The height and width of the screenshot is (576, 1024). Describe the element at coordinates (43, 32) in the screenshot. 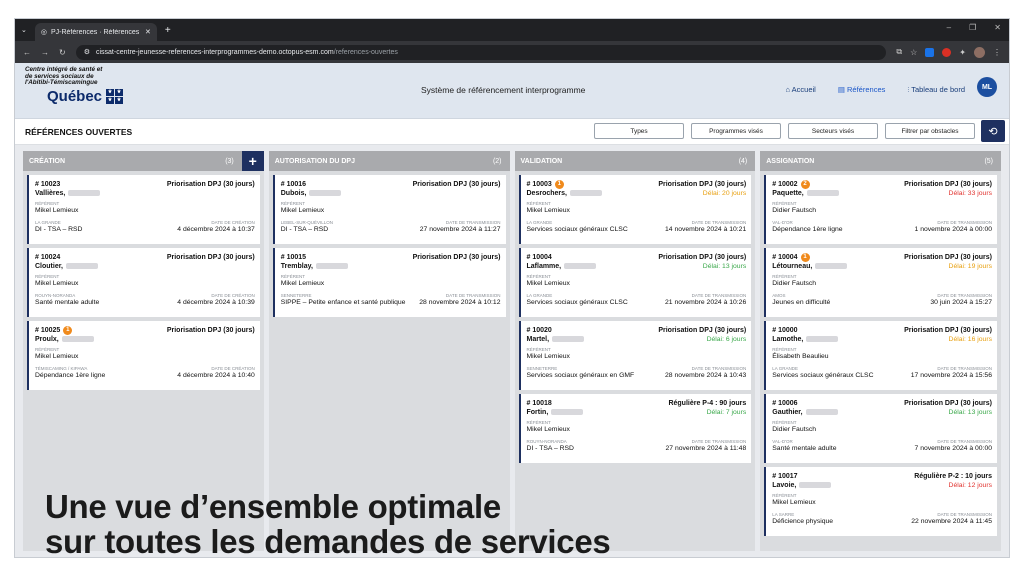

I see `favicon-icon: ◎` at that location.